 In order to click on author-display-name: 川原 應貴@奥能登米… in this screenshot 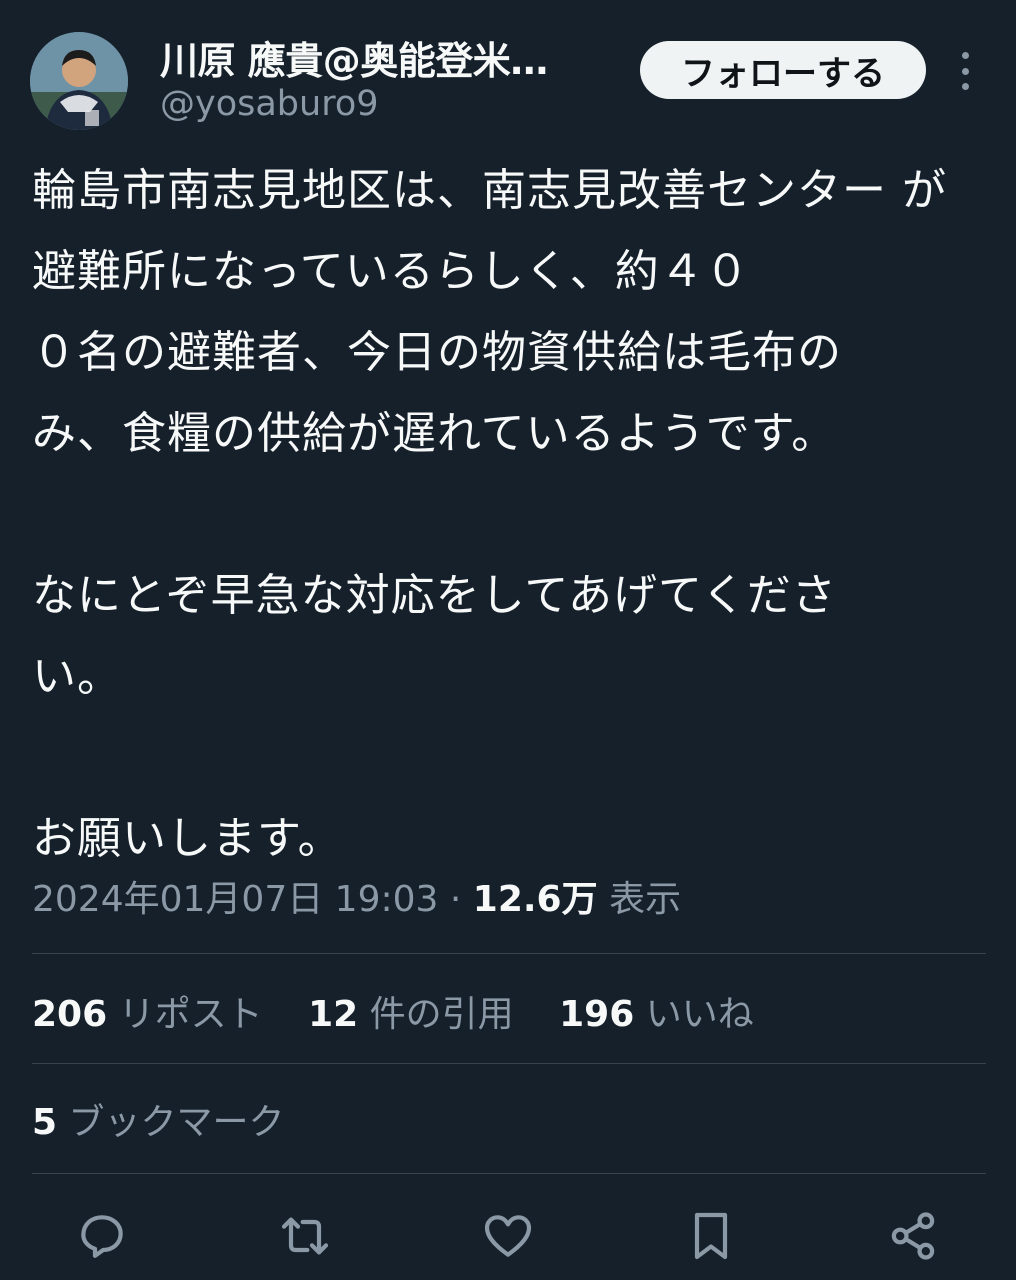, I will do `click(380, 57)`.